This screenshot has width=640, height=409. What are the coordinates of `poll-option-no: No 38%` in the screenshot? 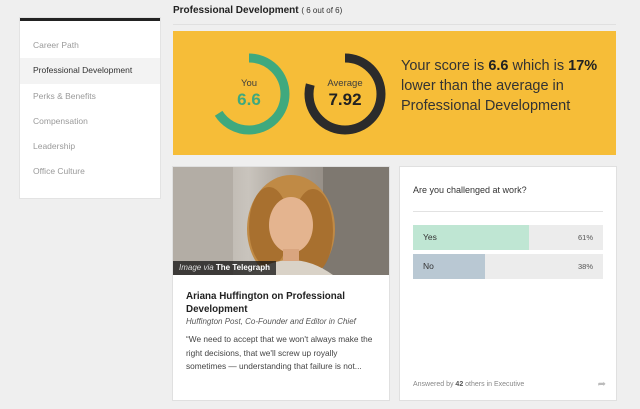 It's located at (508, 266).